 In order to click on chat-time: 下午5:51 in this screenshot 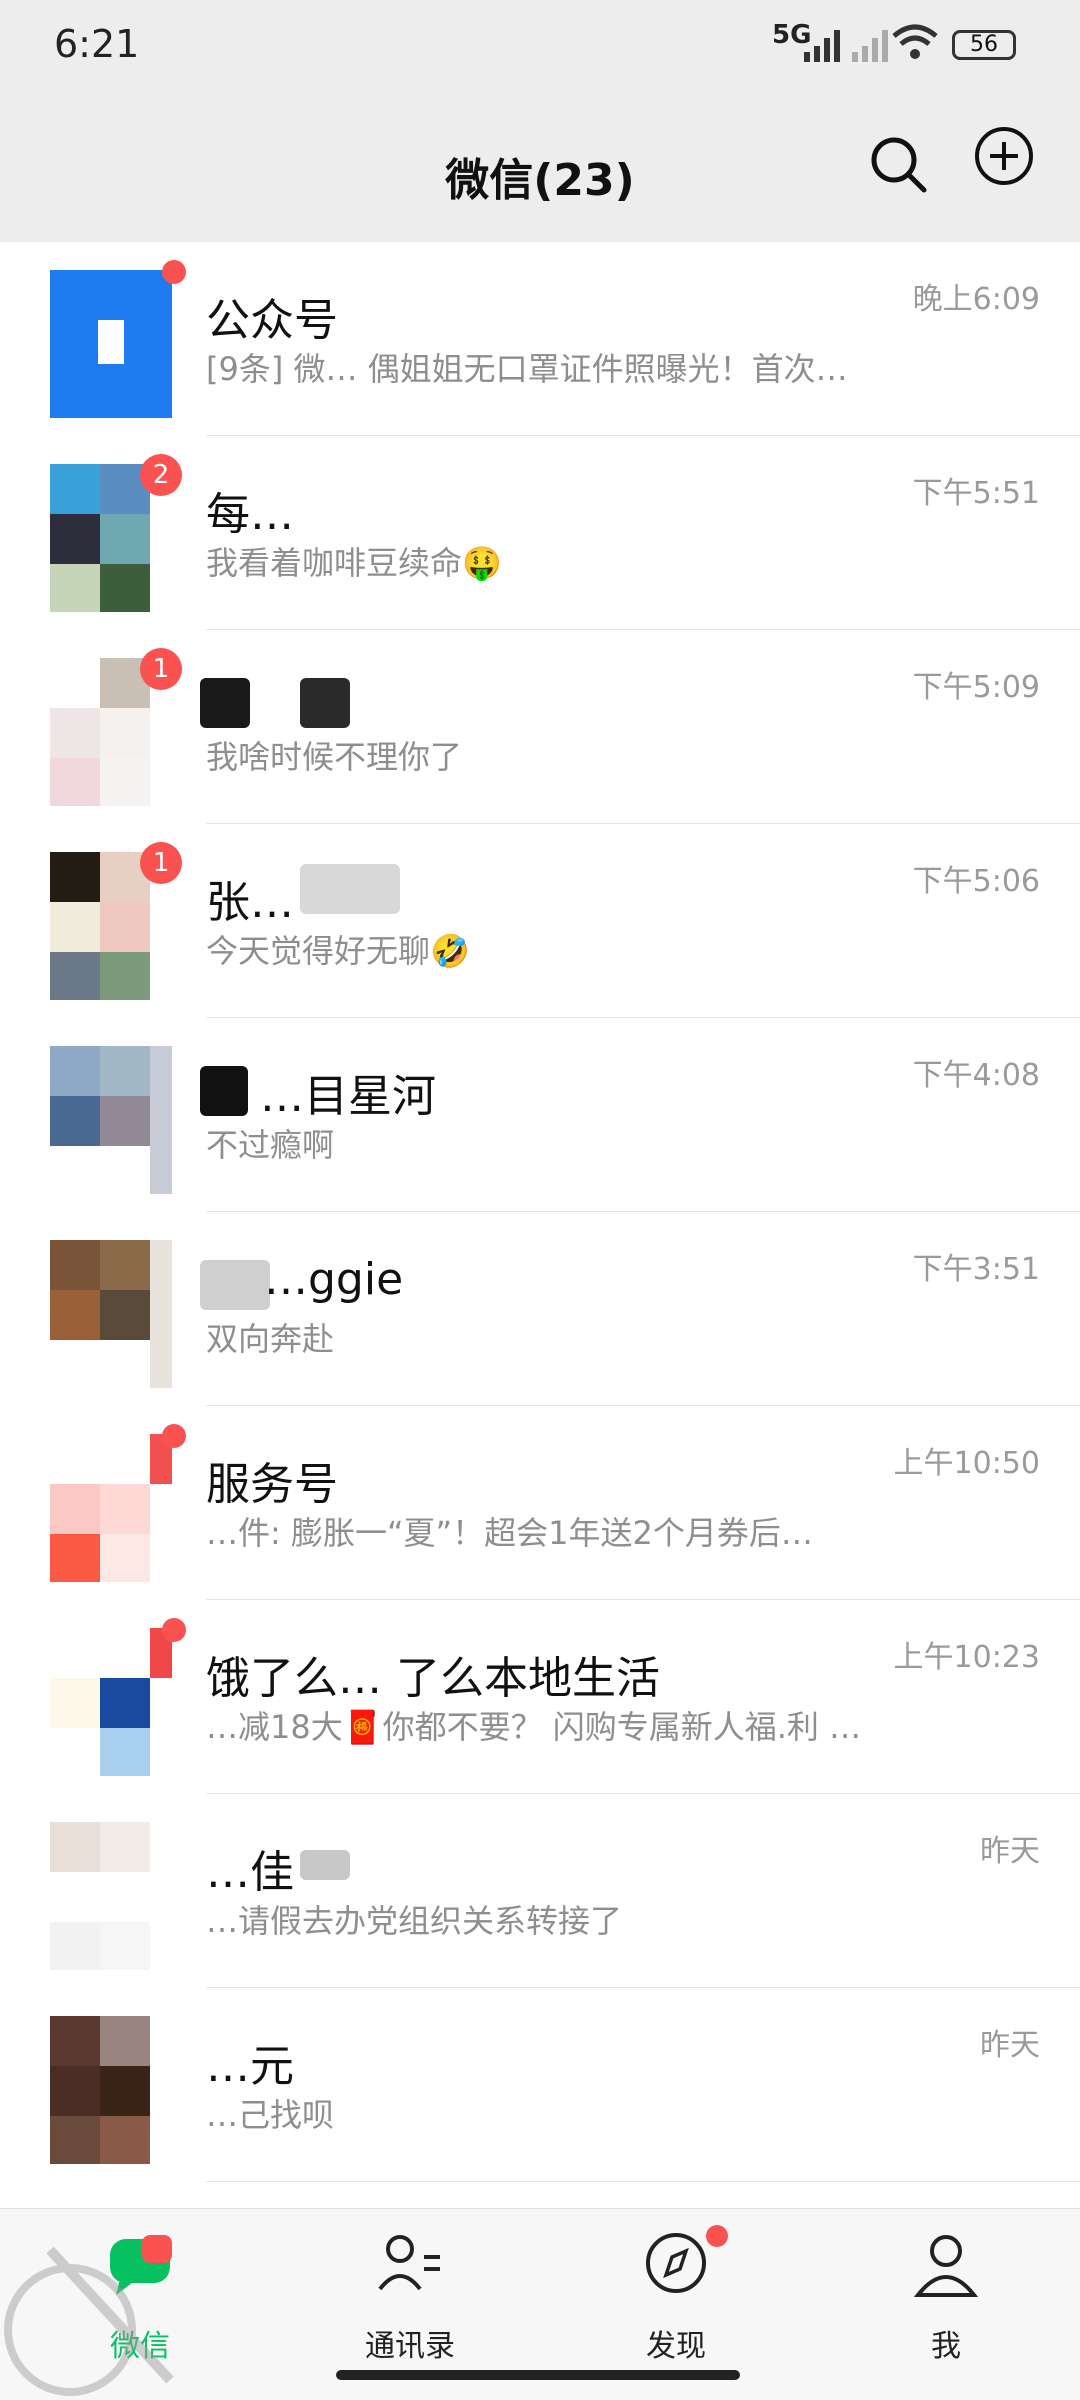, I will do `click(976, 493)`.